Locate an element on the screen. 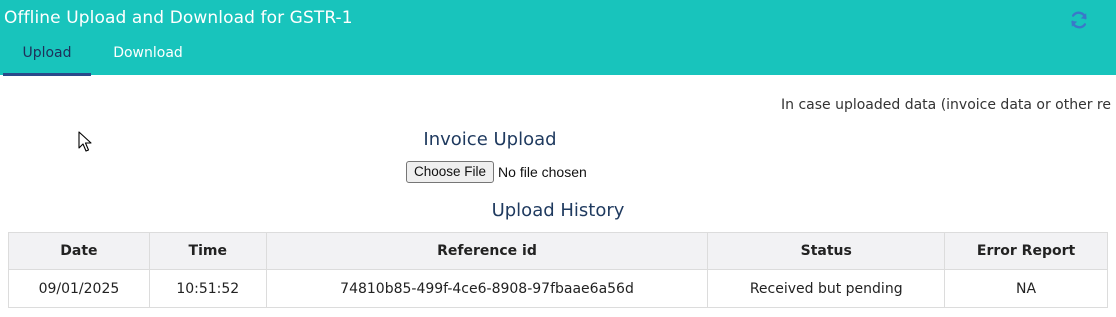  tab-bar: Upload Download is located at coordinates (200, 56).